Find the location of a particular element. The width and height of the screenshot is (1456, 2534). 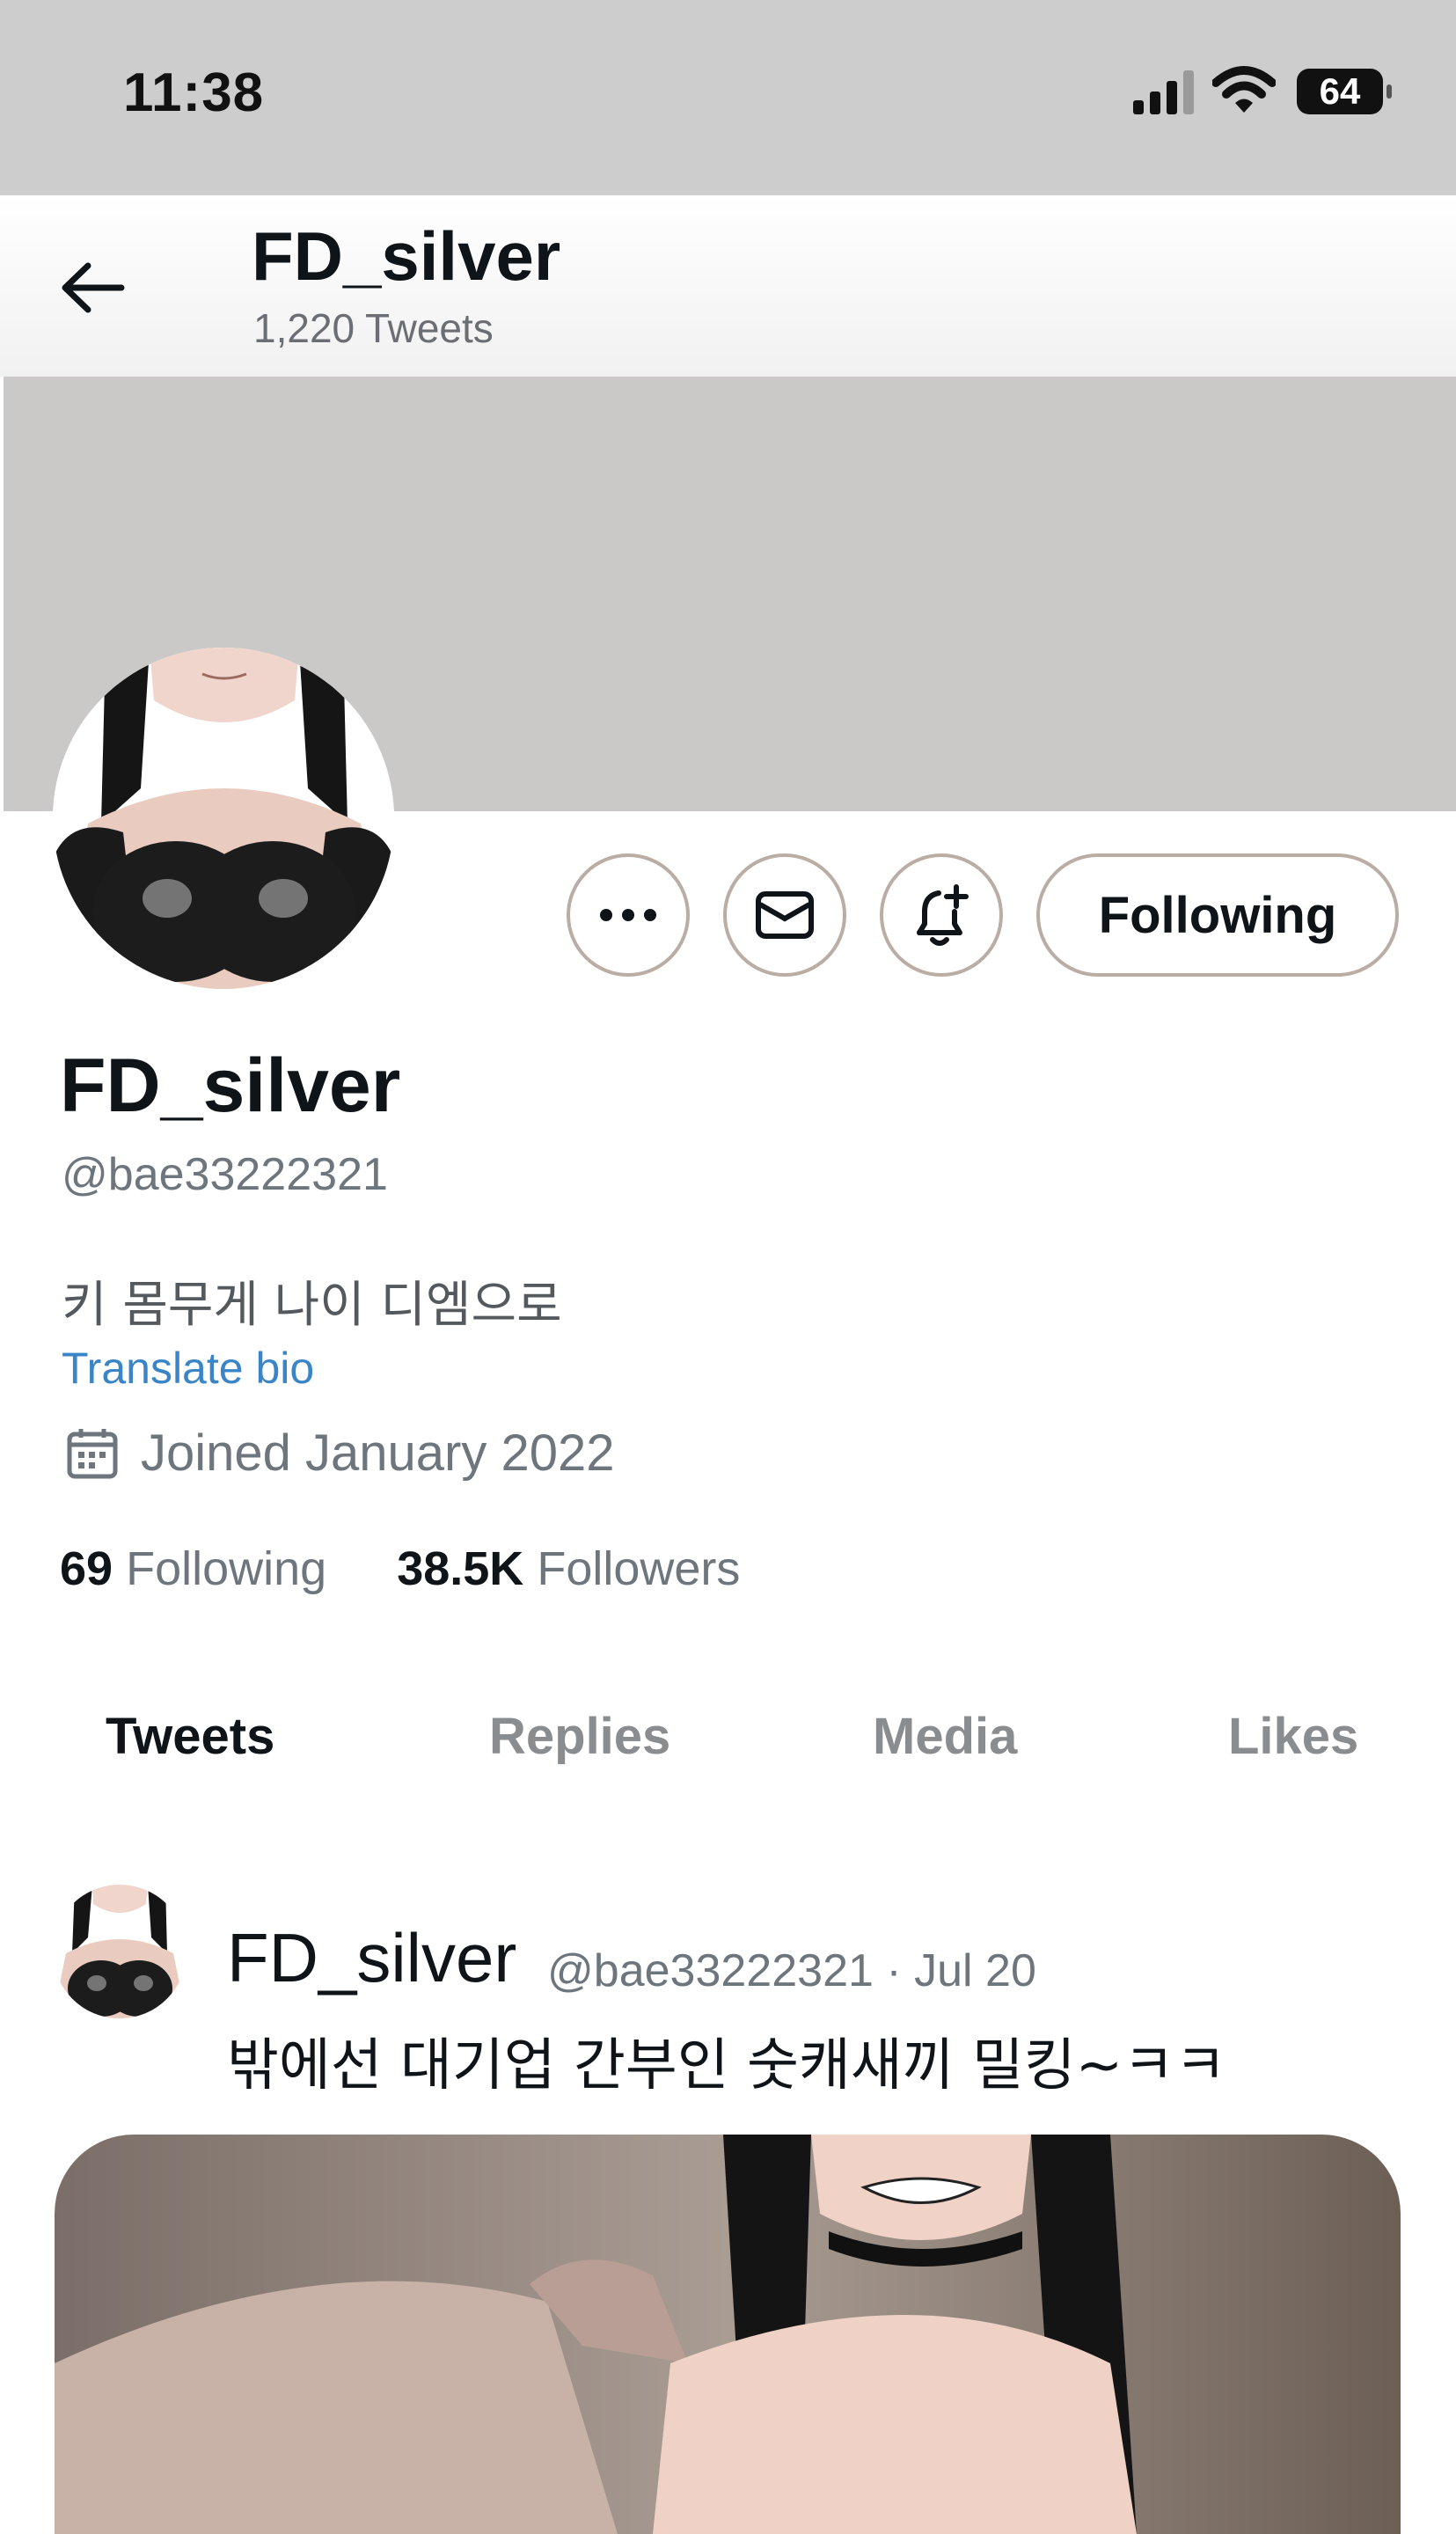

tweet-avatar-illustration is located at coordinates (120, 1951).